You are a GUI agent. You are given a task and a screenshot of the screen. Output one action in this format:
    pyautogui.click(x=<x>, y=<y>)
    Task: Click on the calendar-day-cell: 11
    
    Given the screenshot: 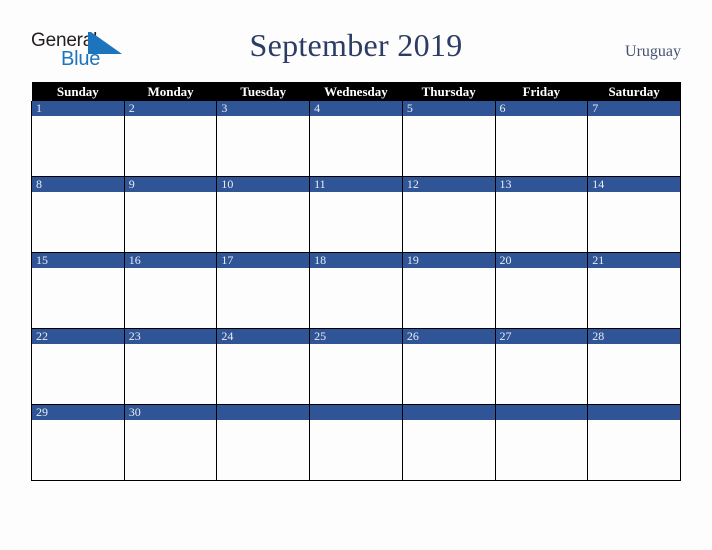 What is the action you would take?
    pyautogui.click(x=356, y=214)
    